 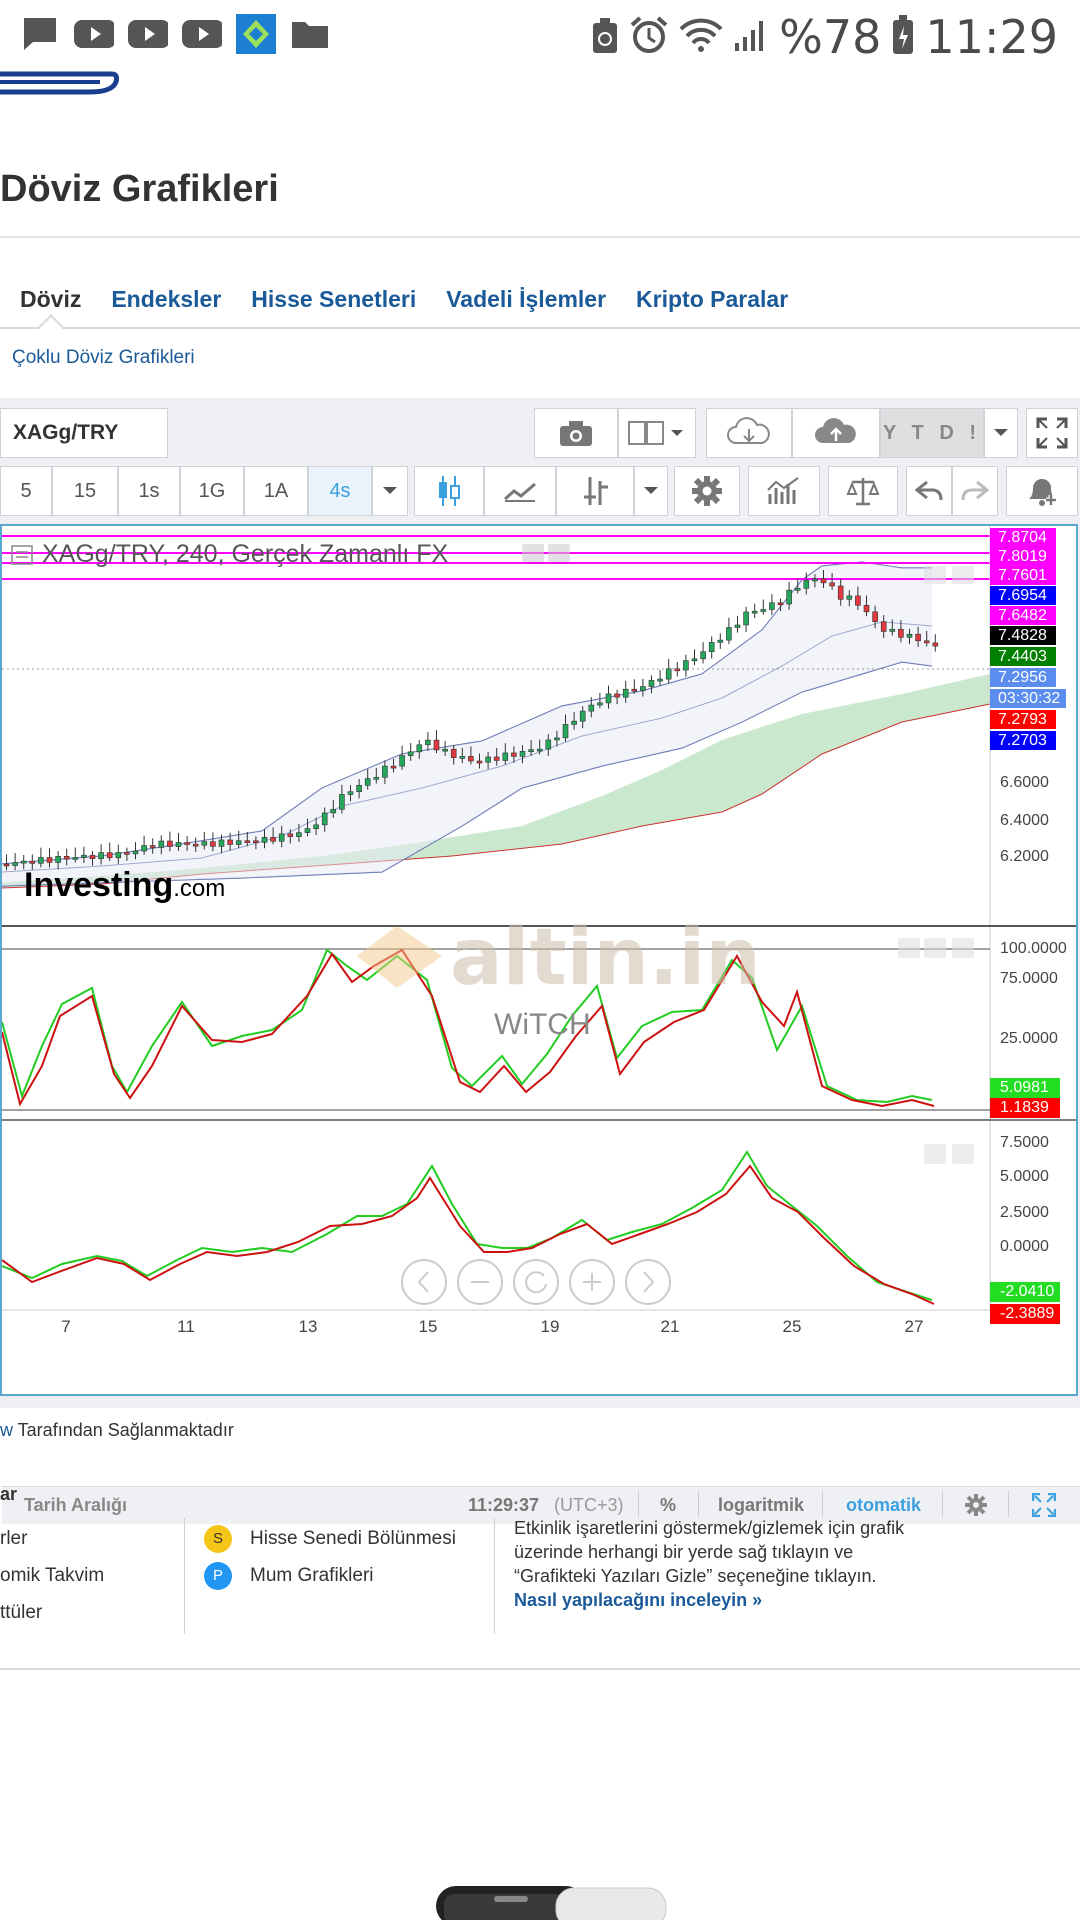 I want to click on reset-button, so click(x=536, y=1282).